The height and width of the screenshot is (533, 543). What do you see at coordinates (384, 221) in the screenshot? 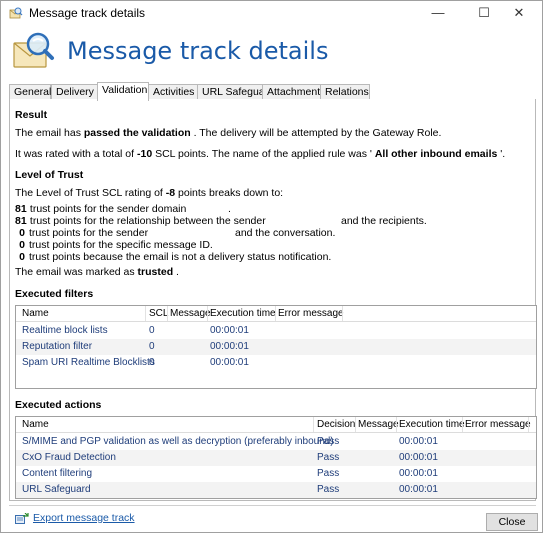
I see `trust-item-suffix: and the recipients.` at bounding box center [384, 221].